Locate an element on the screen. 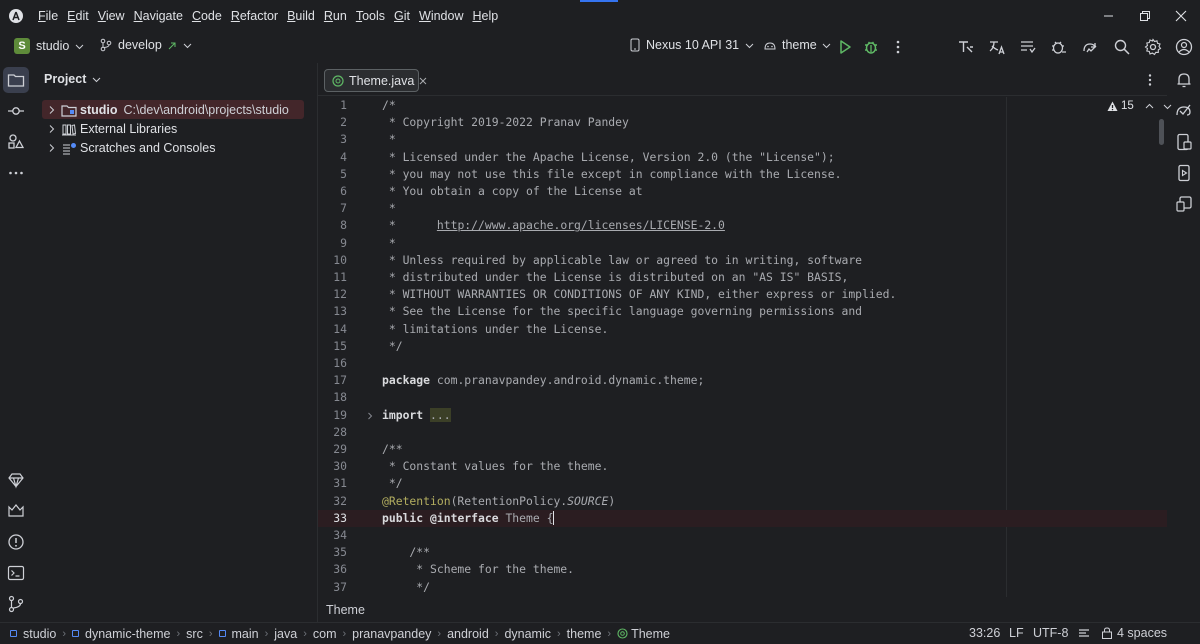 The image size is (1200, 644). menu-git: Git is located at coordinates (404, 16).